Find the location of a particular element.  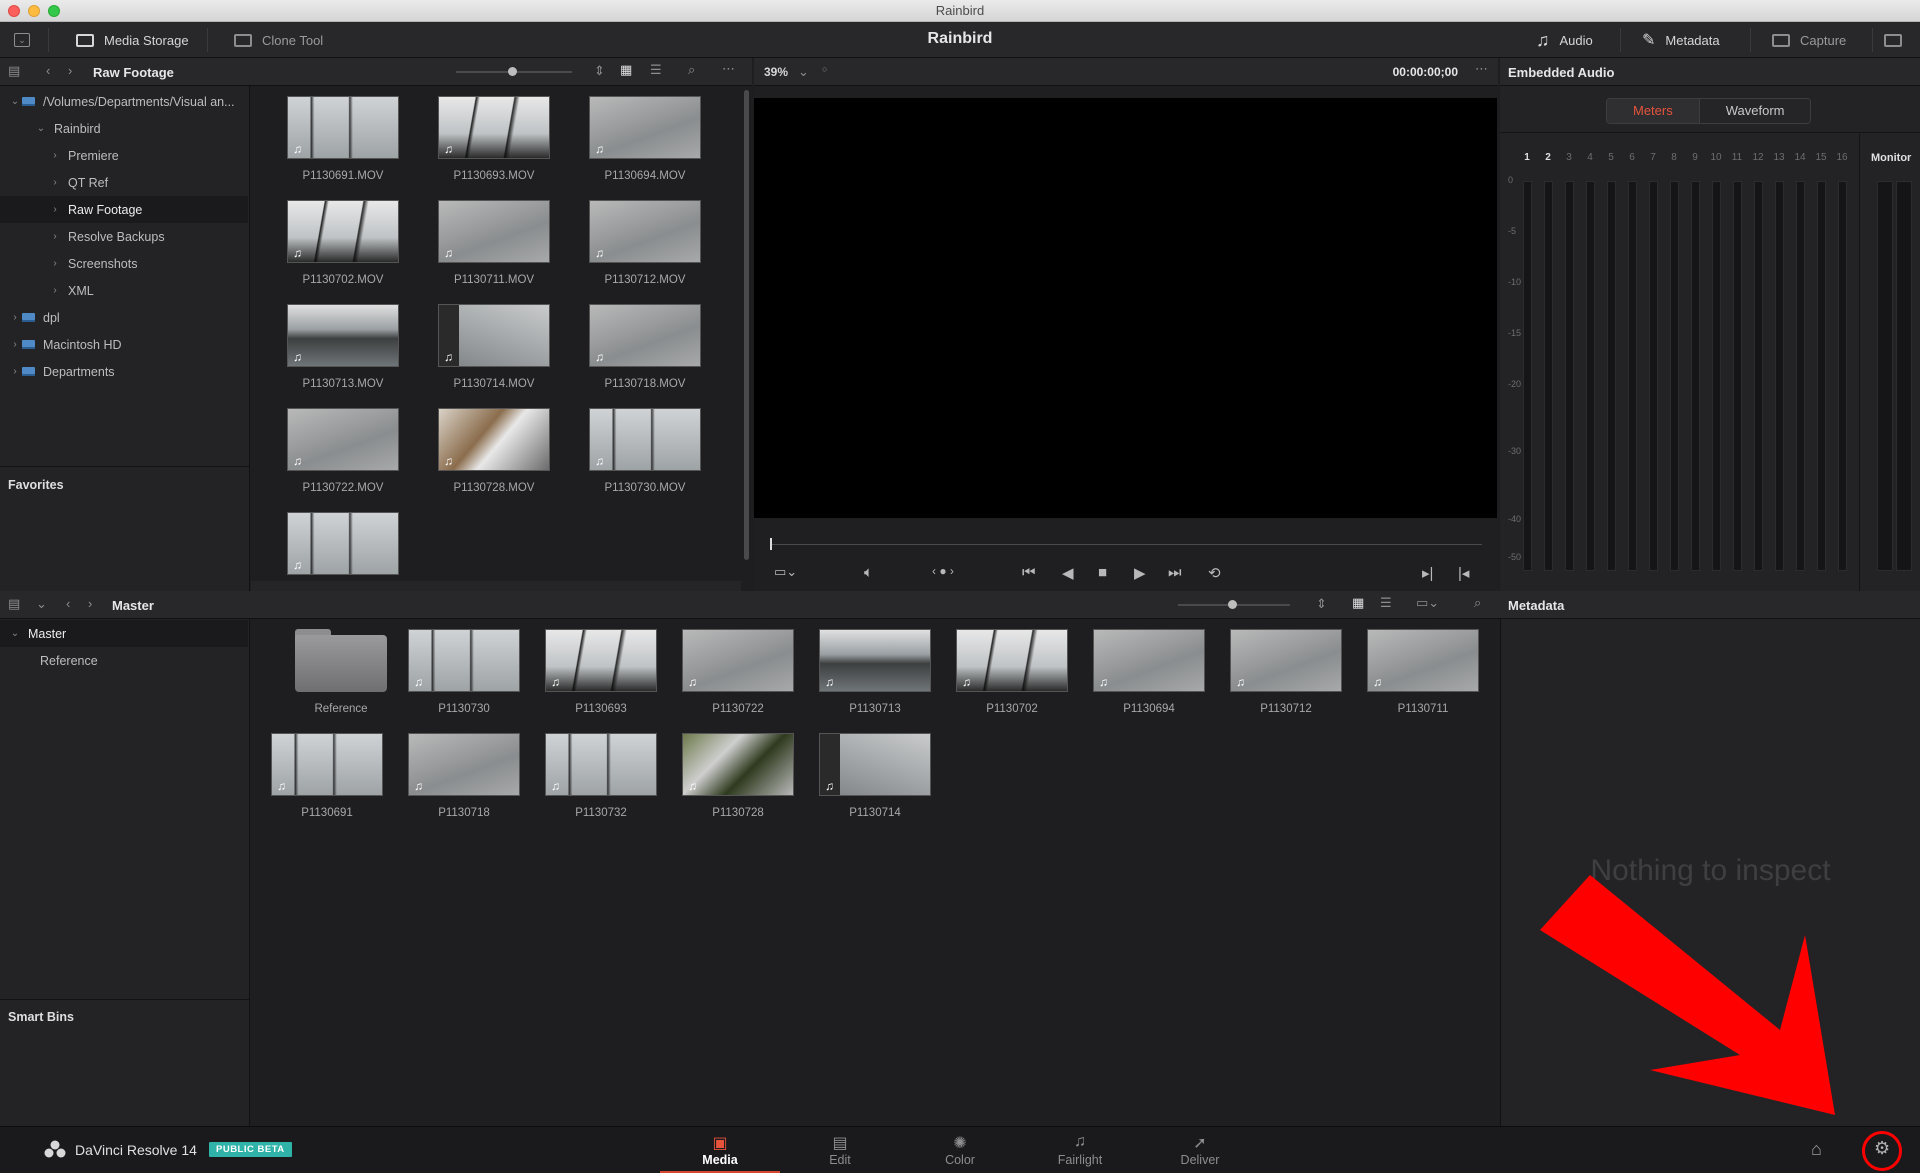

pool-thumbnail-size-slider is located at coordinates (1234, 604).